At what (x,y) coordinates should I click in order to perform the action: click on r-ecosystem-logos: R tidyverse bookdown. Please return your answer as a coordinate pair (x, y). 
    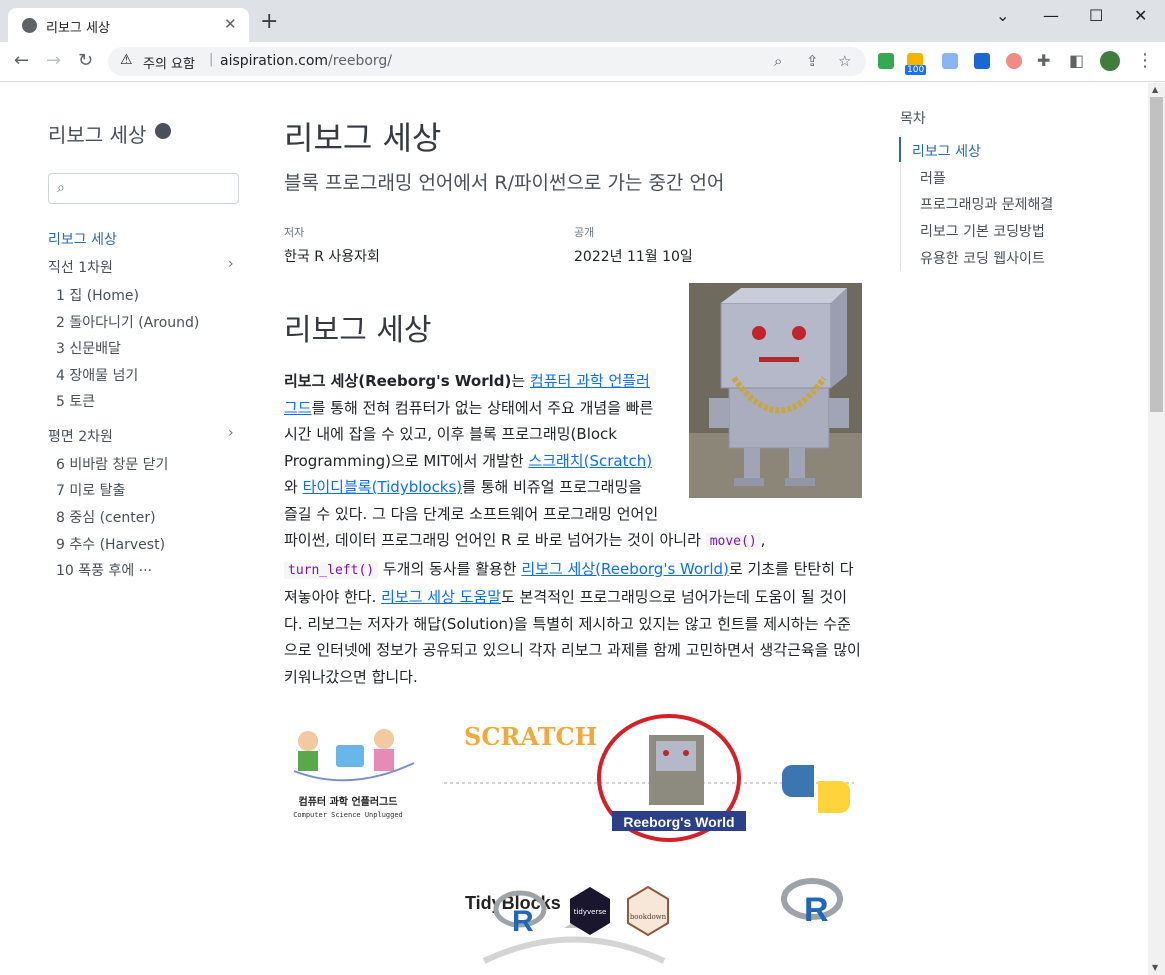
    Looking at the image, I should click on (581, 911).